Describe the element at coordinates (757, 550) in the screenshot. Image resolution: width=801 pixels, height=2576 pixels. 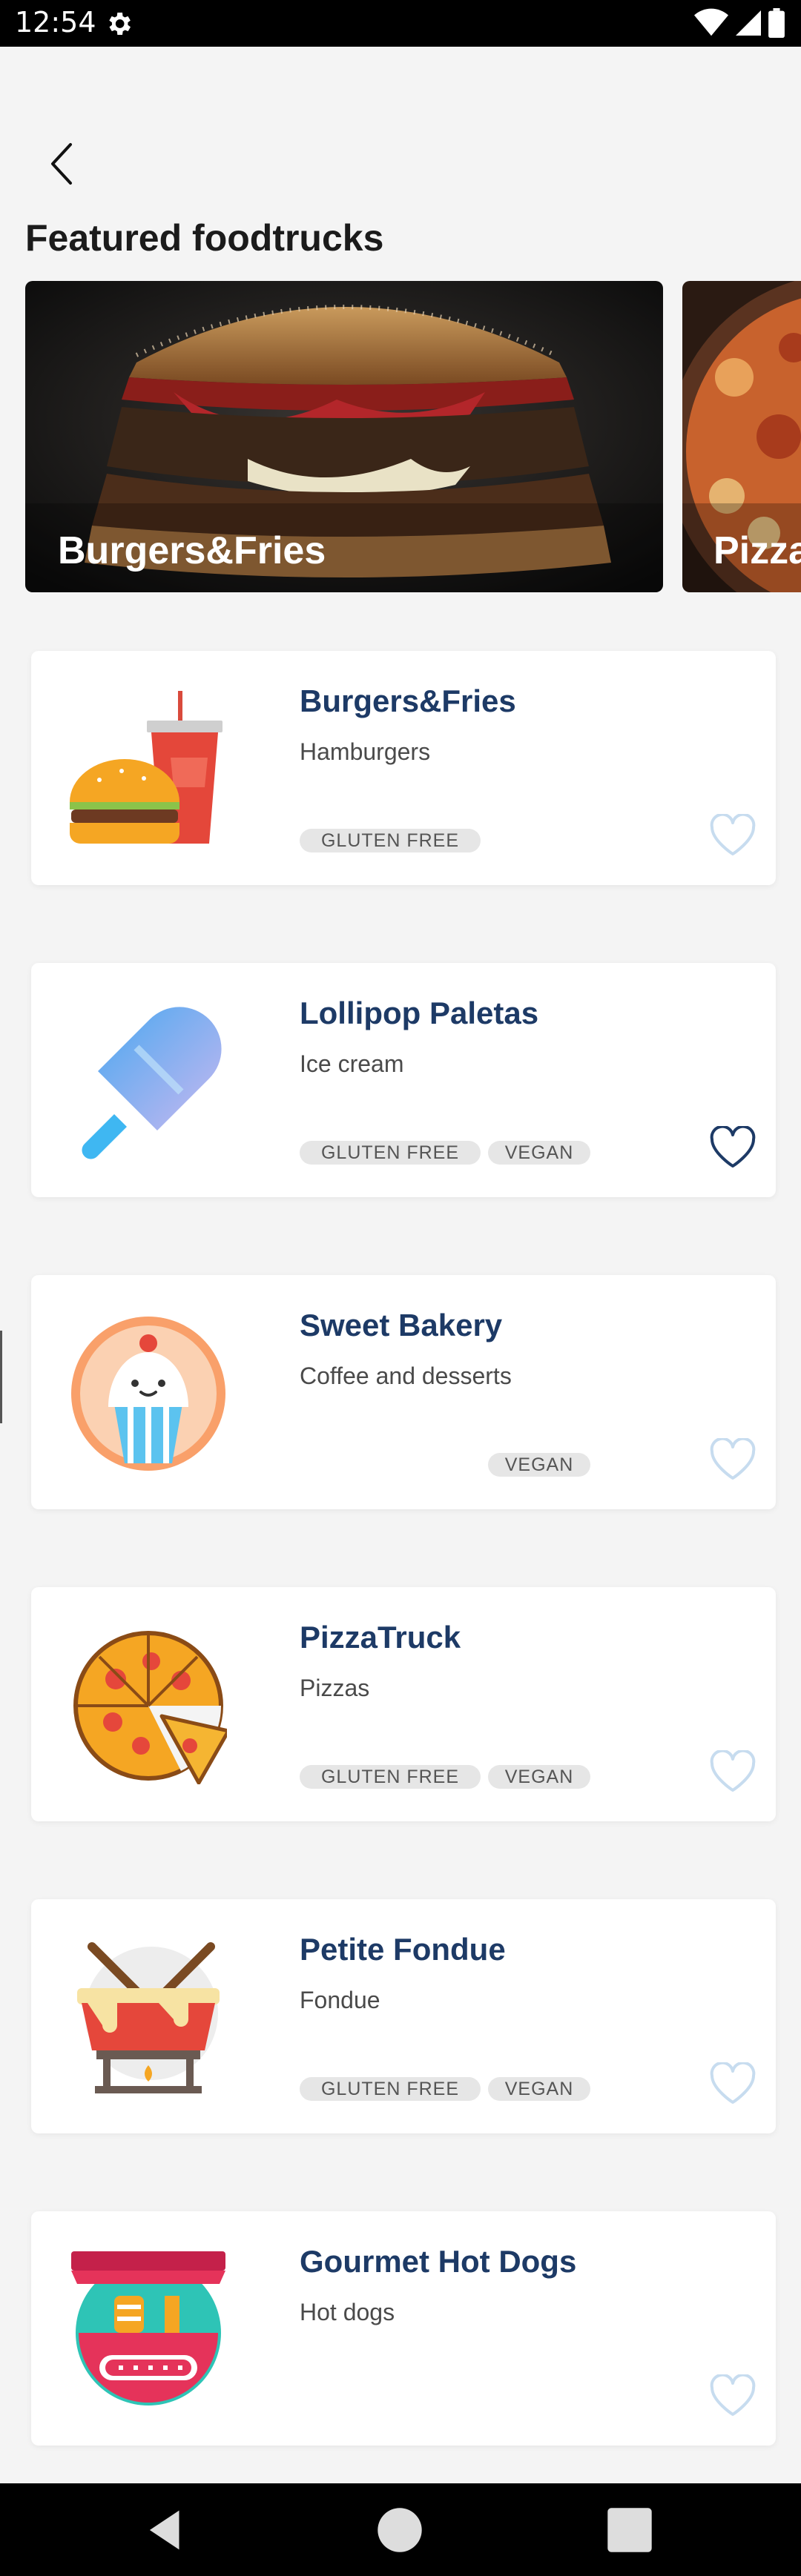
I see `featured-label: Pizza` at that location.